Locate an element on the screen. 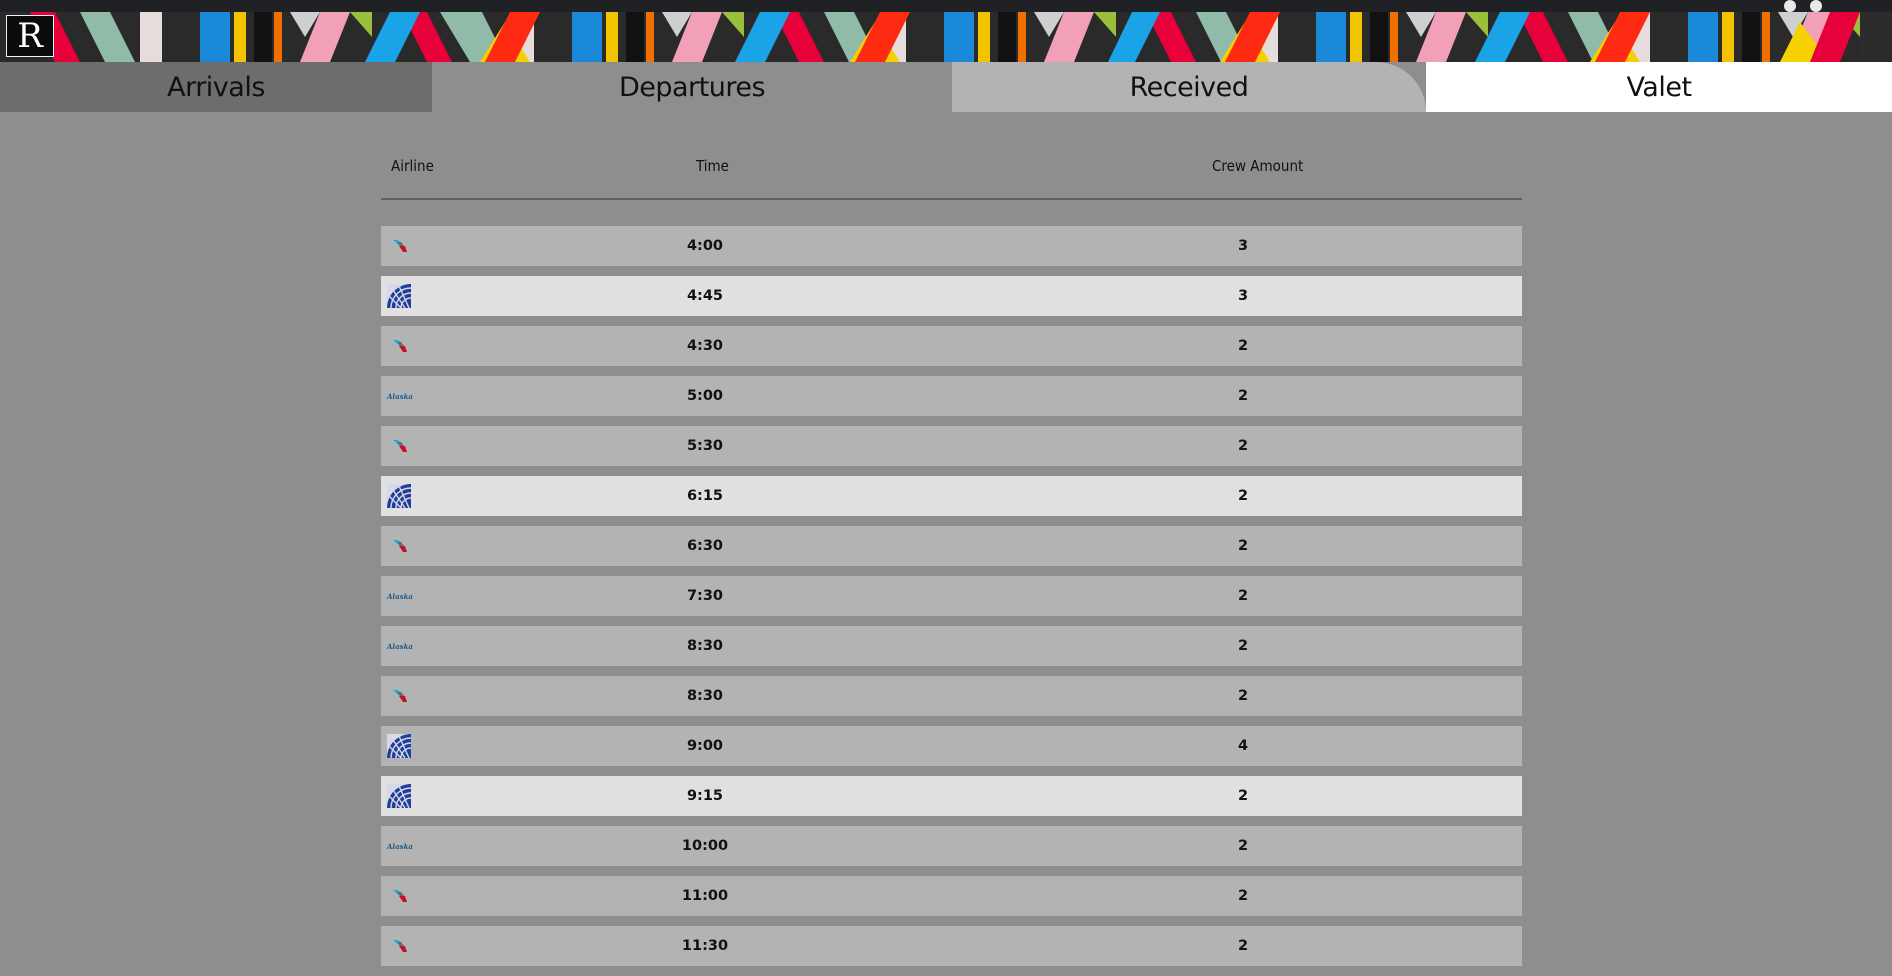  tab-arrivals: Arrivals is located at coordinates (216, 87).